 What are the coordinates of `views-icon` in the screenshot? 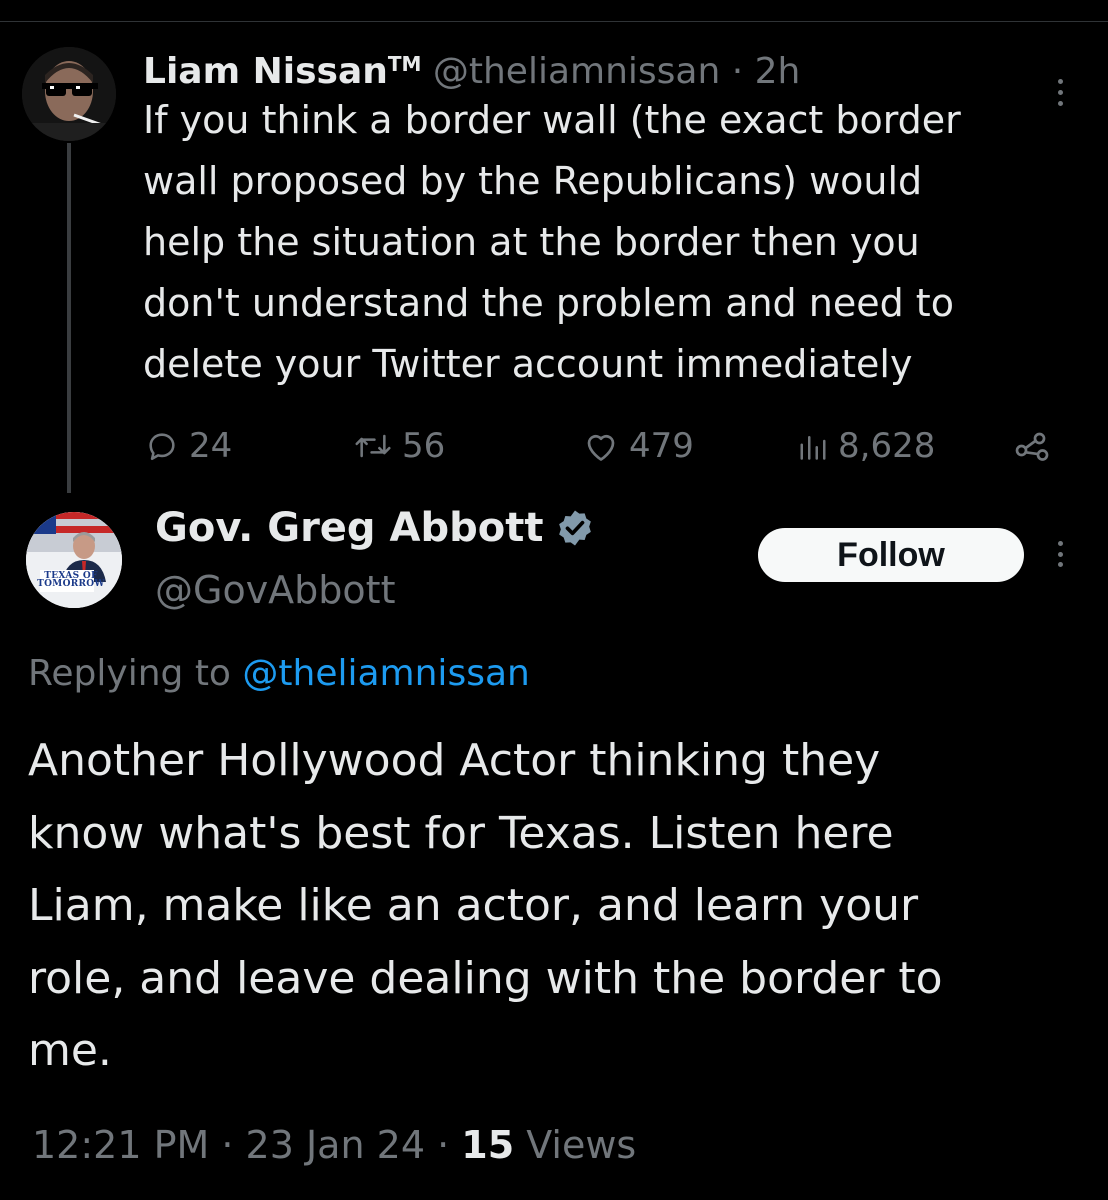 It's located at (813, 448).